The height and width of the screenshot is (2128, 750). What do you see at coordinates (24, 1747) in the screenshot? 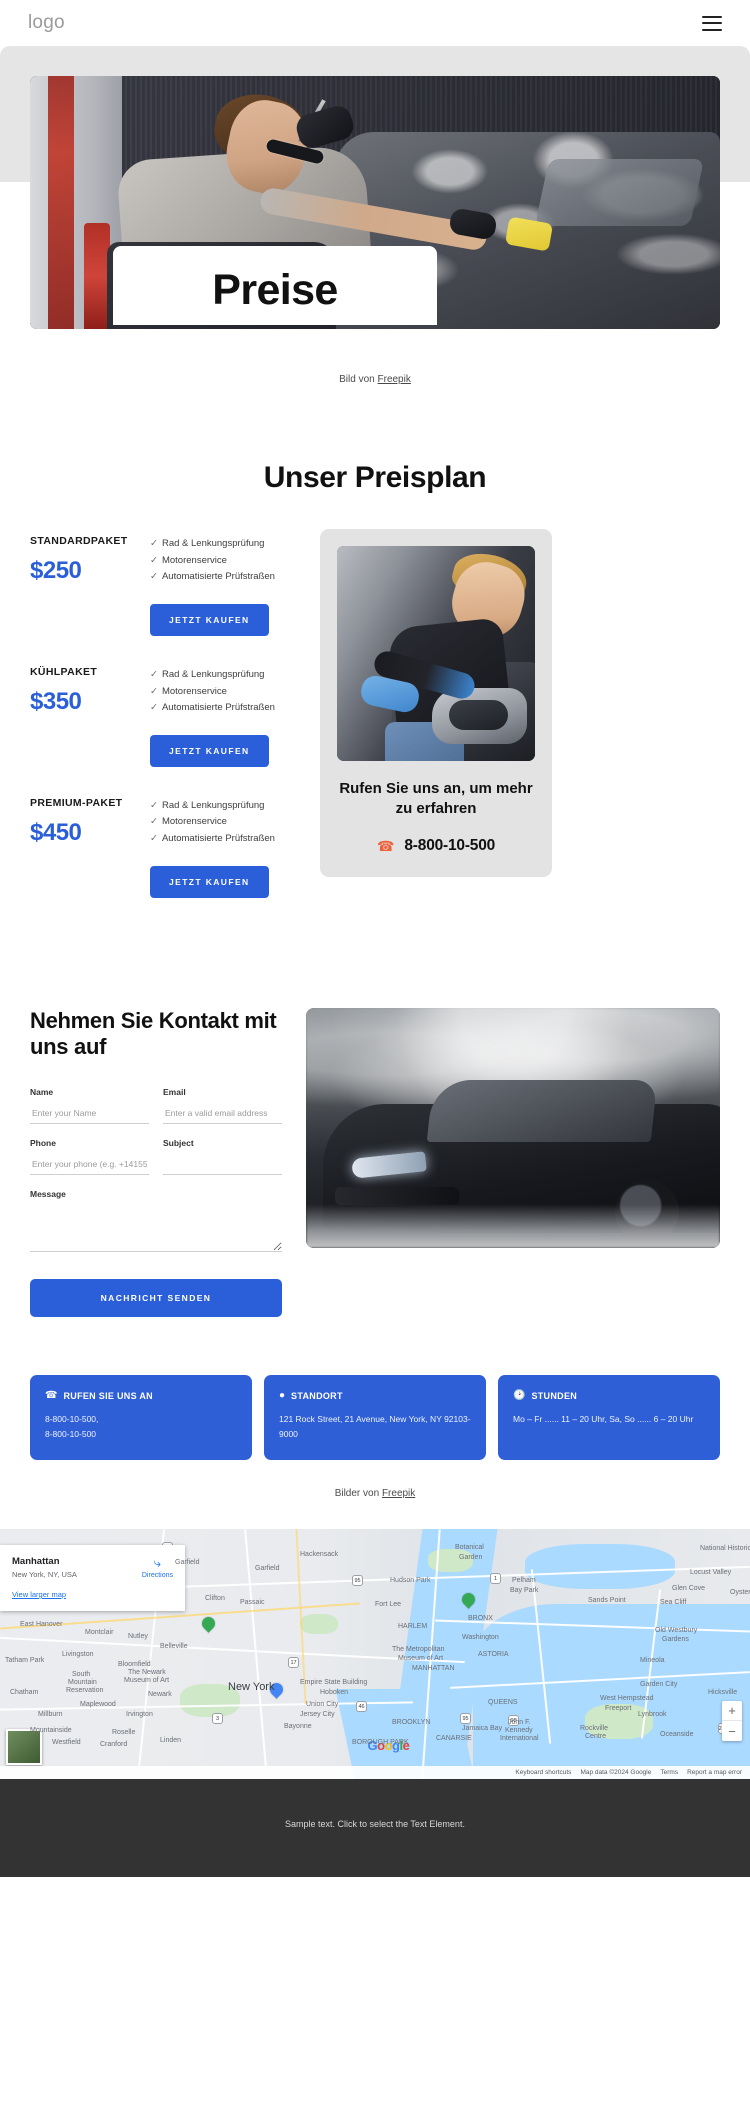
I see `map-street-view-thumbnail` at bounding box center [24, 1747].